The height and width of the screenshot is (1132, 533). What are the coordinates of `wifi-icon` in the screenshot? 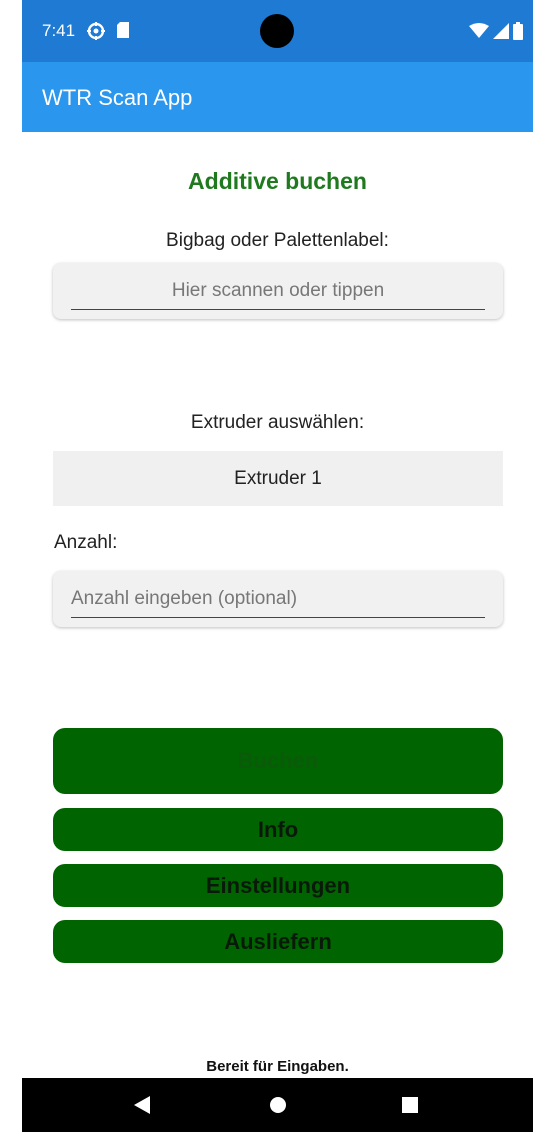 It's located at (479, 30).